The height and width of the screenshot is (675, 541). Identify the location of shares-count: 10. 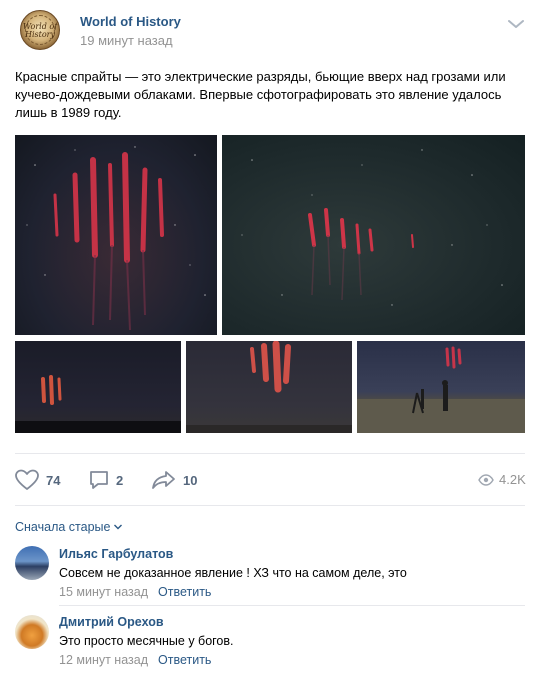
(190, 480).